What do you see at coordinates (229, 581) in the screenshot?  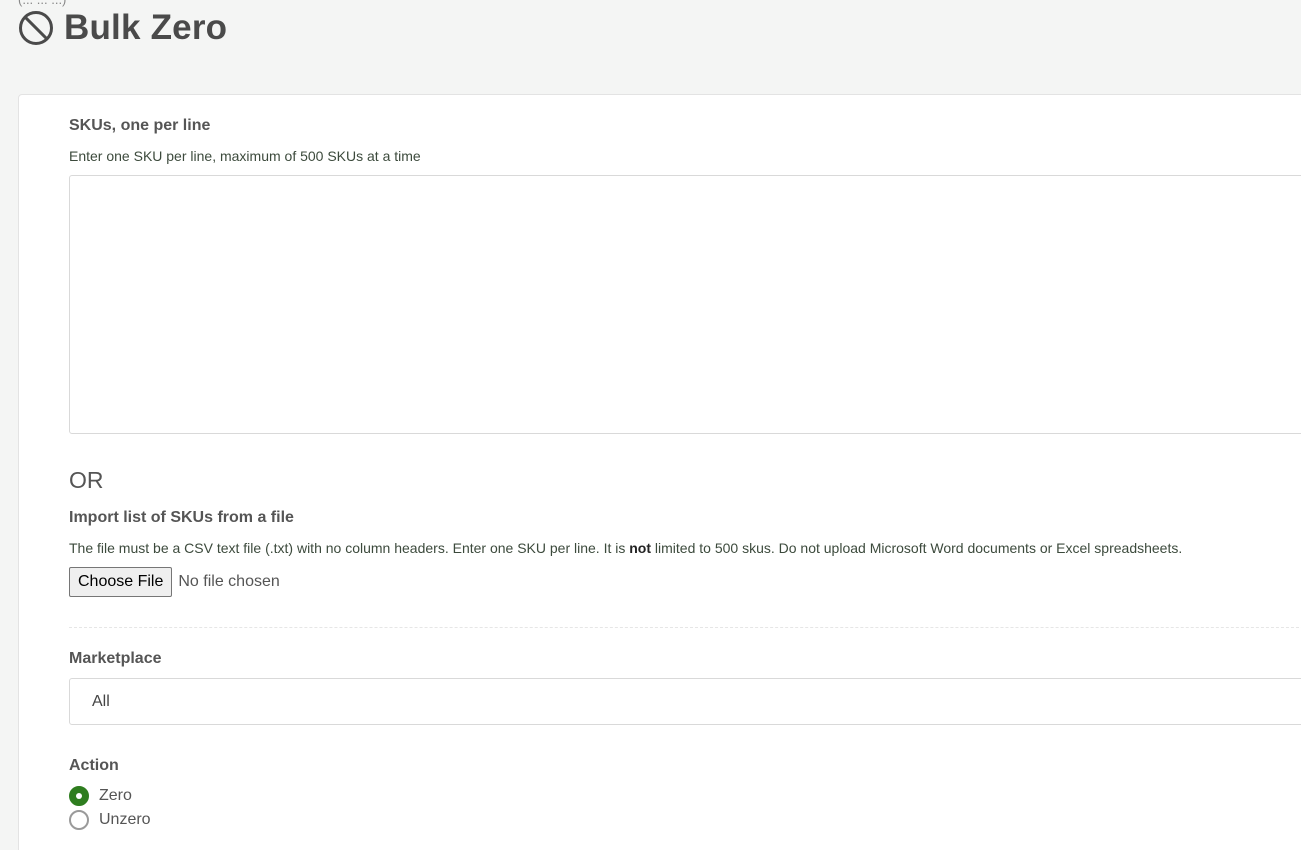 I see `file-status: No file chosen` at bounding box center [229, 581].